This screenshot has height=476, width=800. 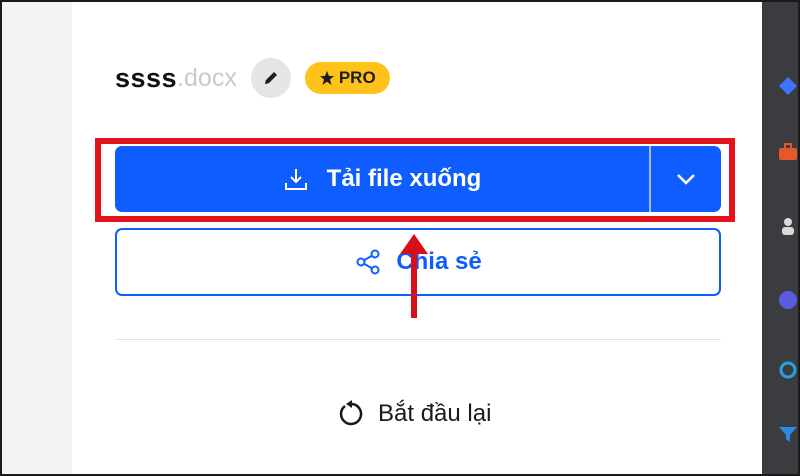 I want to click on restart-button: Bắt đầu lại, so click(x=413, y=414).